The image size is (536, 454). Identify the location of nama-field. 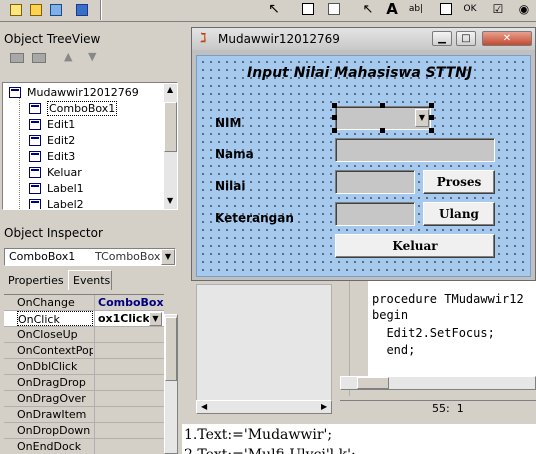
(415, 150).